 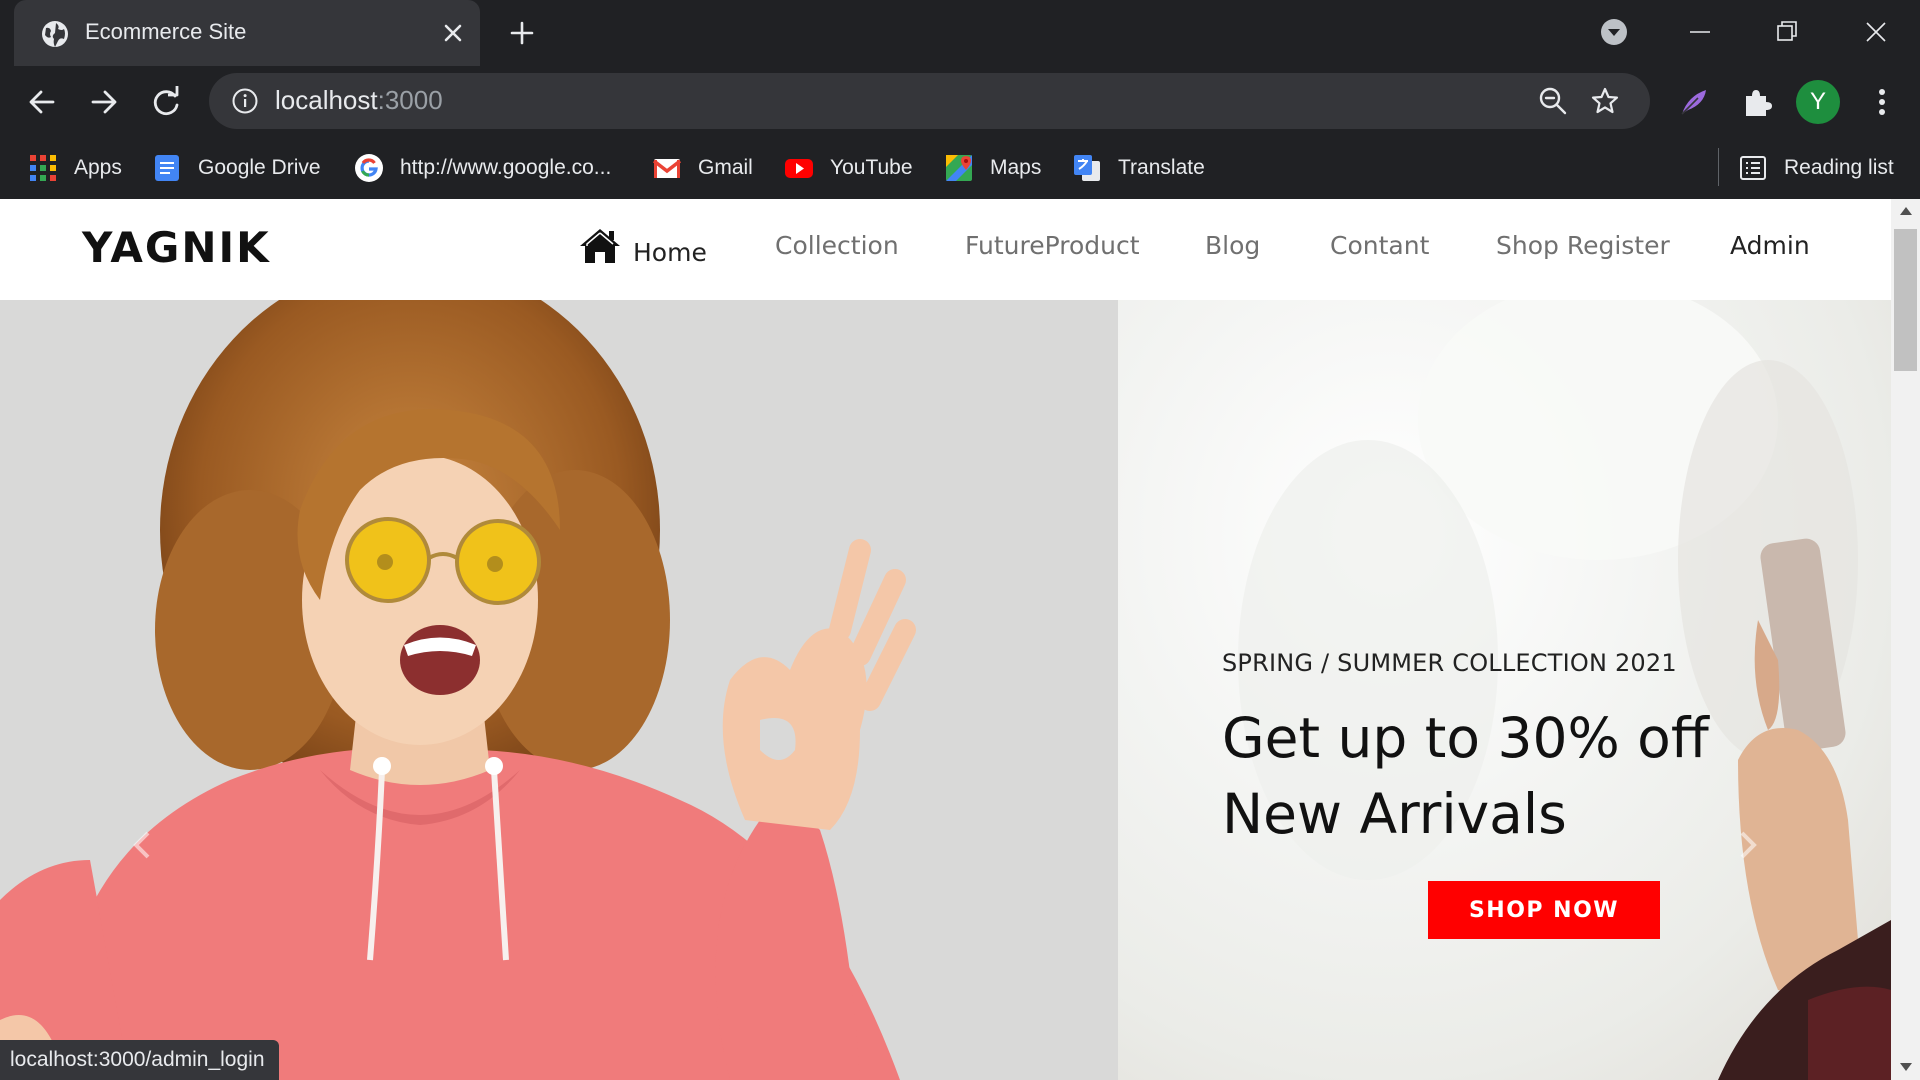 I want to click on scroll-down-arrow-icon, so click(x=1906, y=1067).